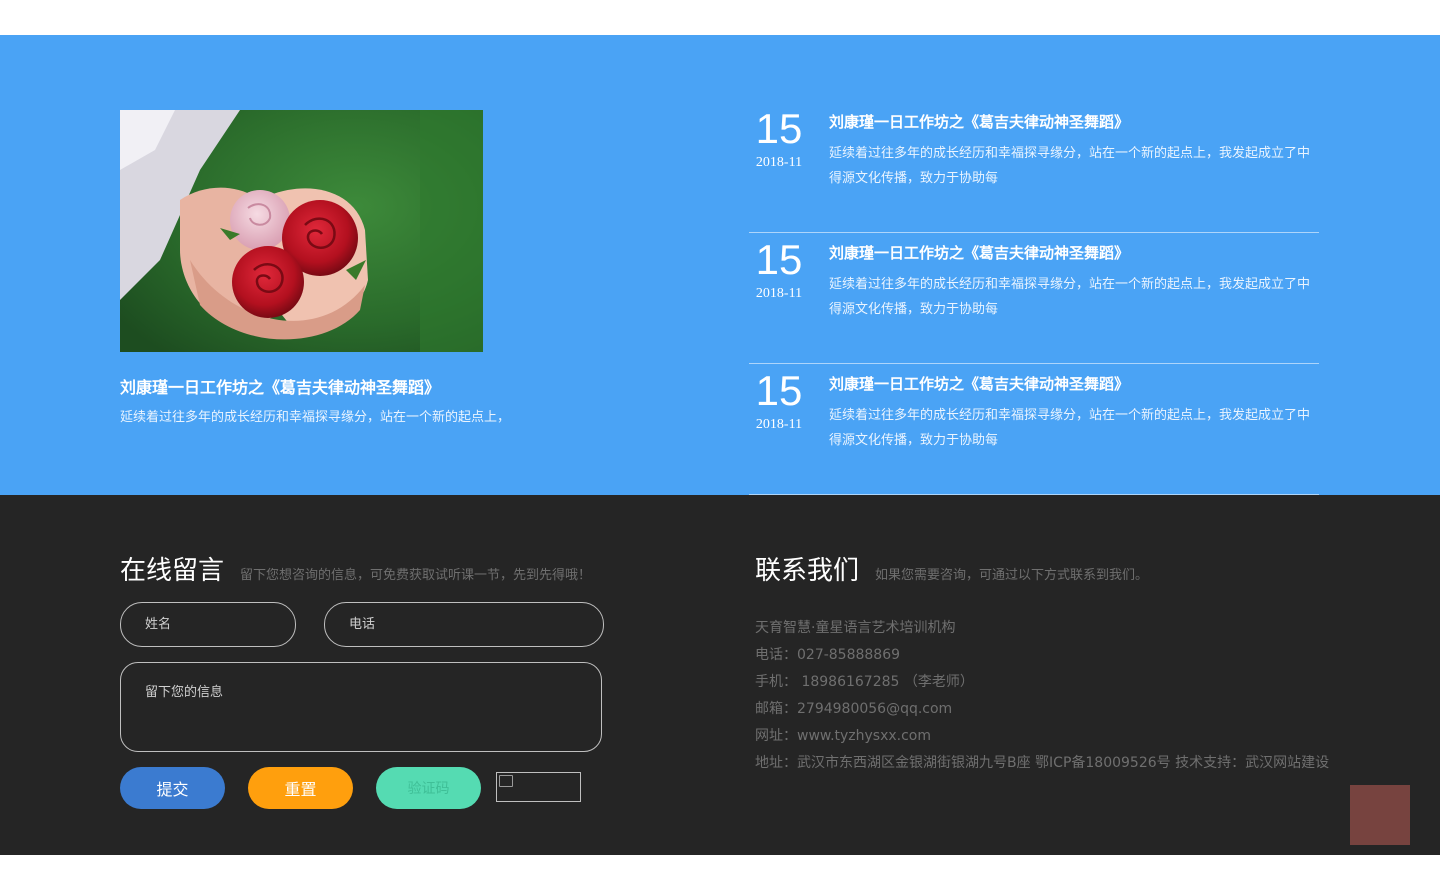 The image size is (1440, 875). Describe the element at coordinates (464, 624) in the screenshot. I see `phone-input` at that location.